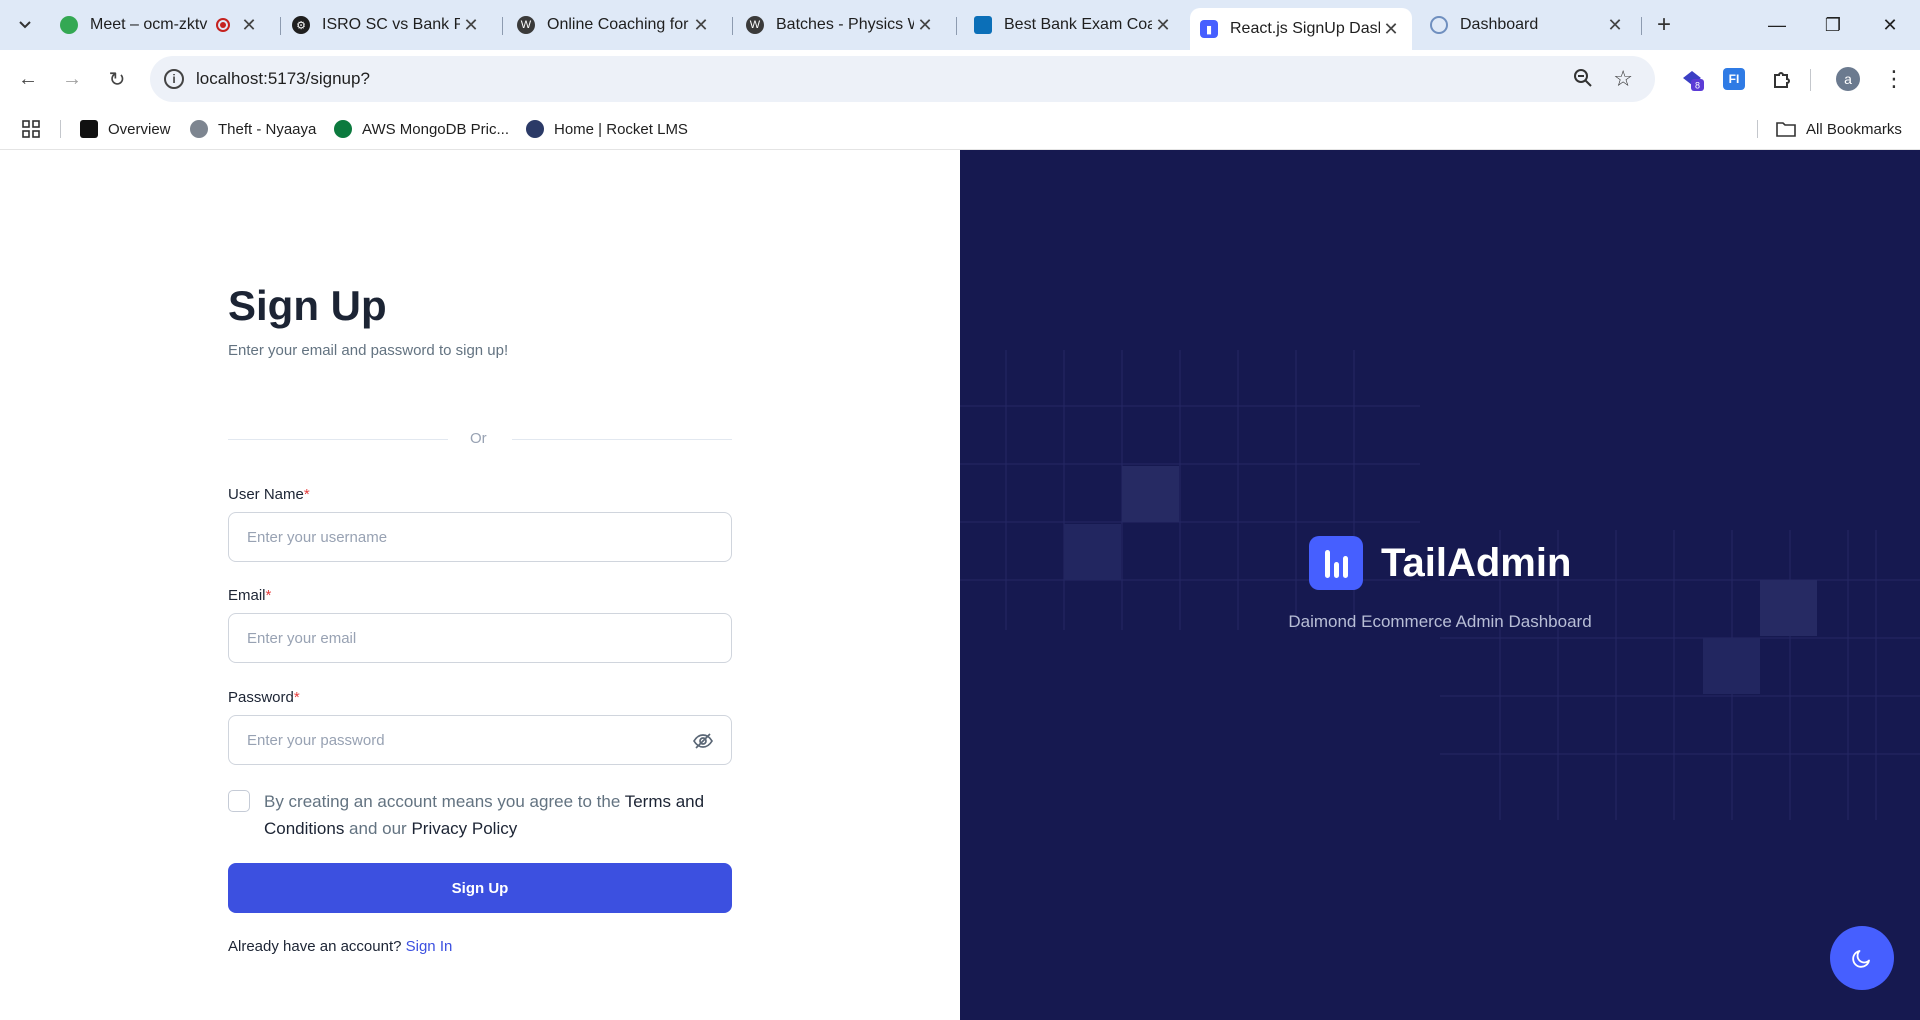 The image size is (1920, 1020). Describe the element at coordinates (1777, 25) in the screenshot. I see `minimize-button: —` at that location.